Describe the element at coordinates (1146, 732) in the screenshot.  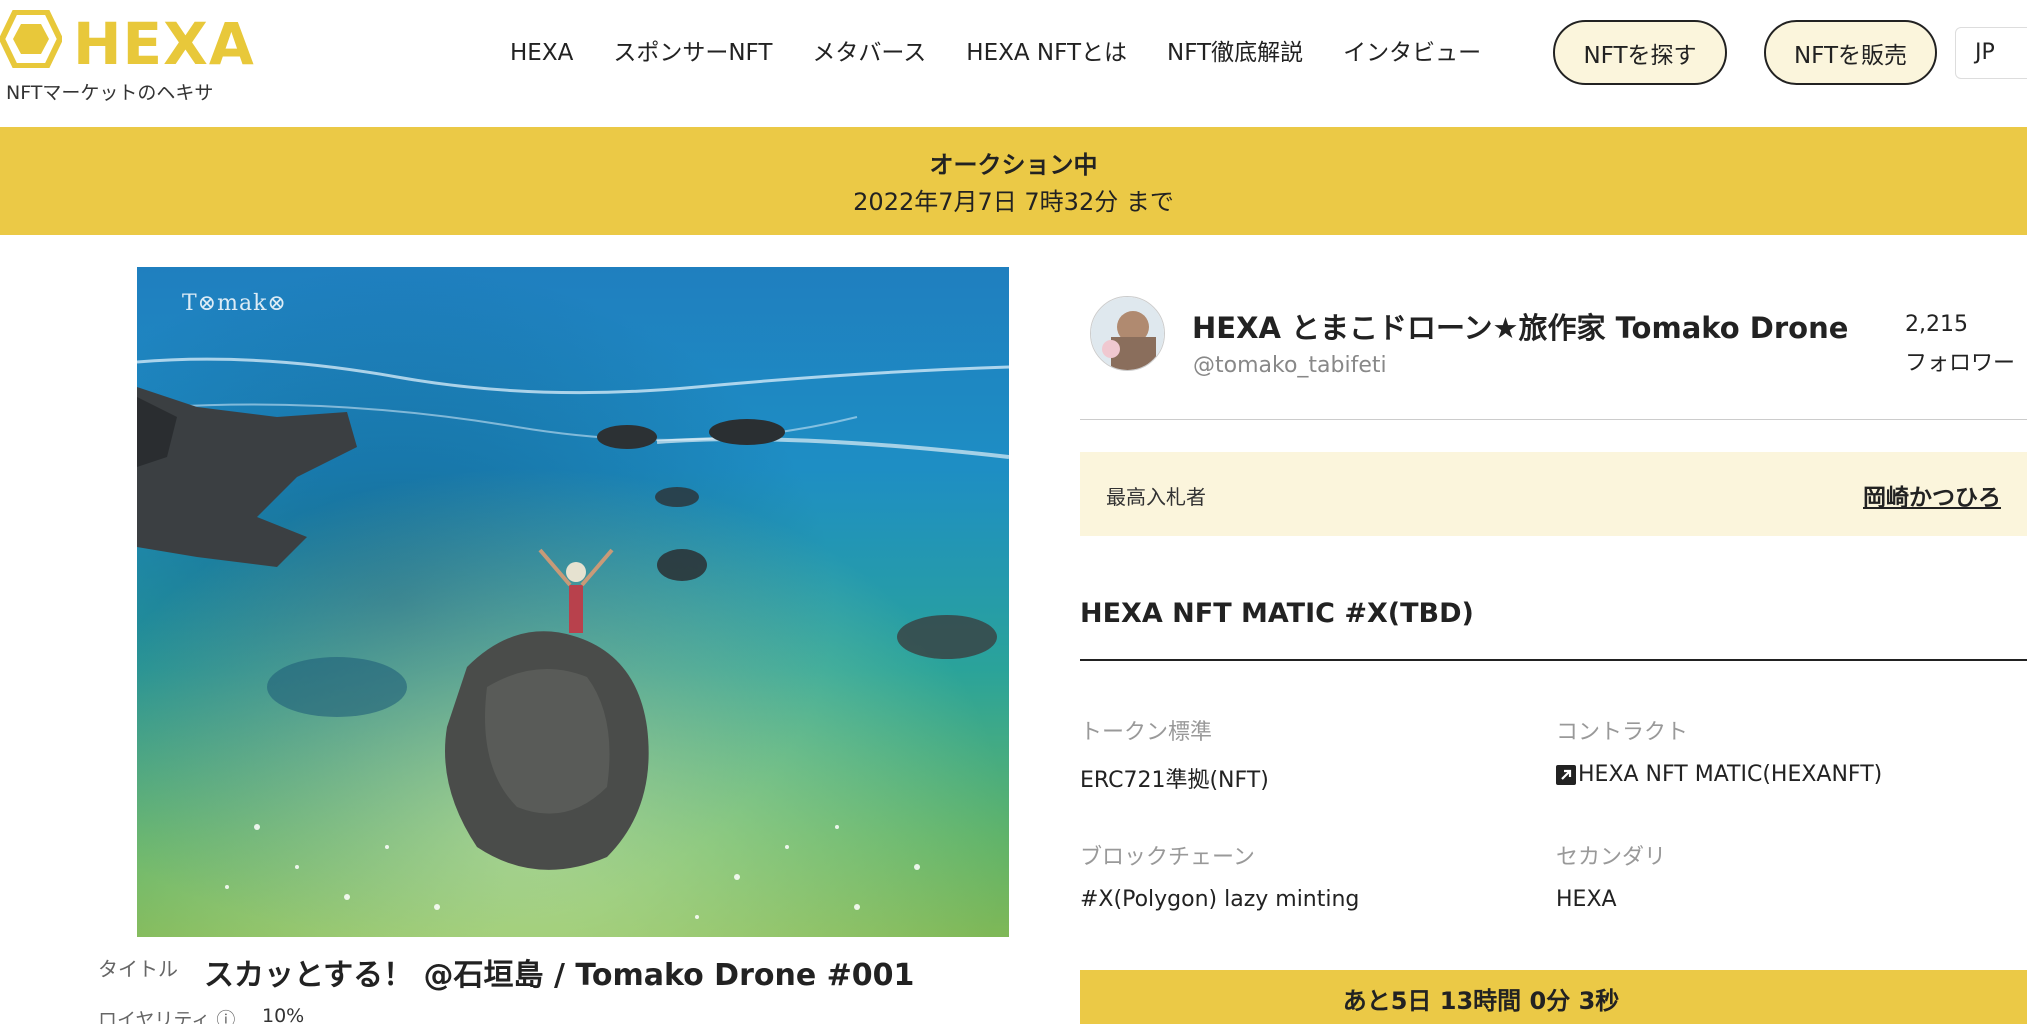
I see `token-standard-label: トークン標準` at that location.